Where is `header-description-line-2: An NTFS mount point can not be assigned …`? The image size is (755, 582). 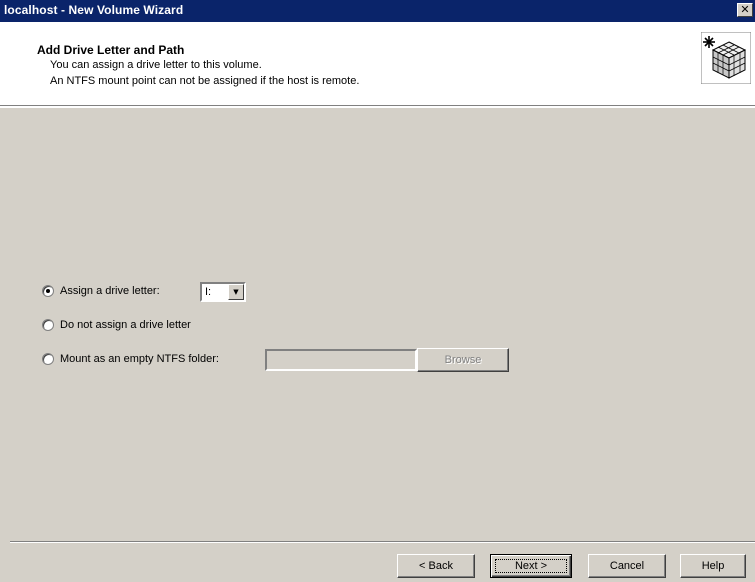
header-description-line-2: An NTFS mount point can not be assigned … is located at coordinates (205, 81).